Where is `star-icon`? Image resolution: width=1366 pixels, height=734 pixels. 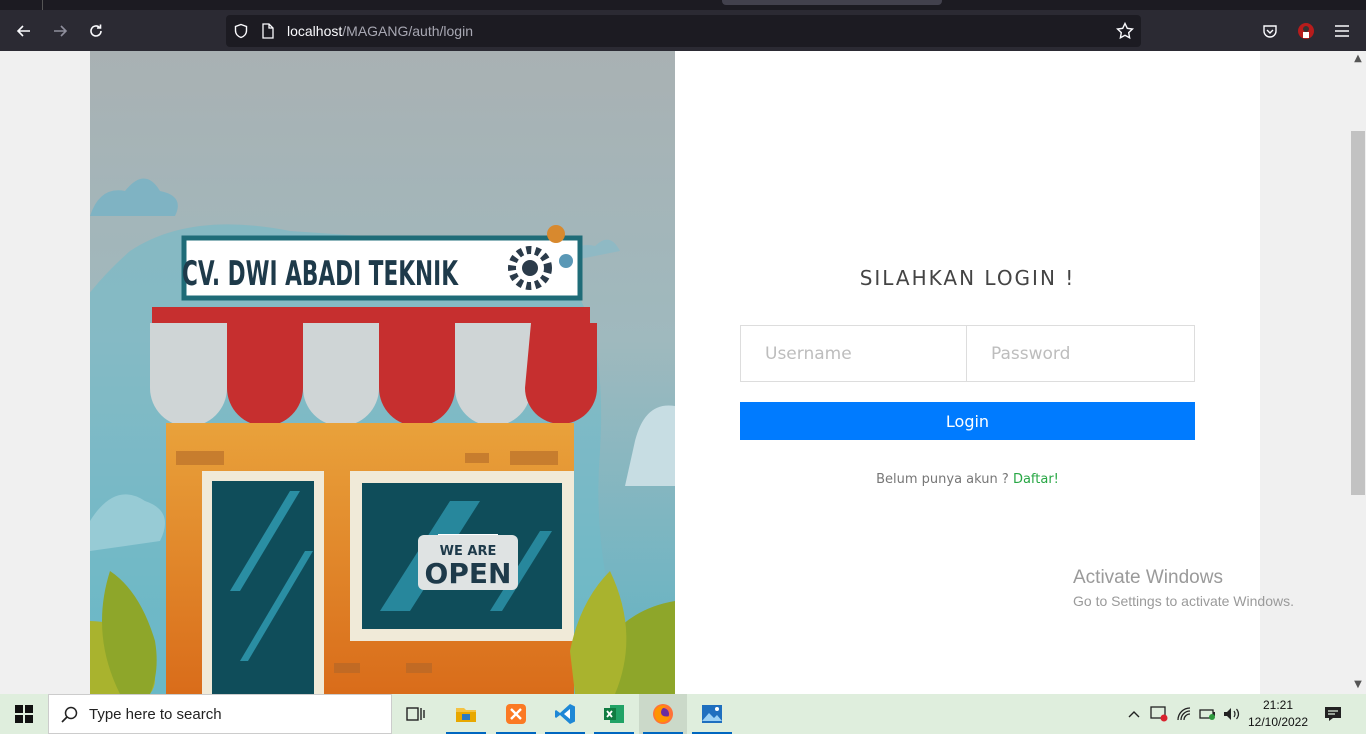 star-icon is located at coordinates (1125, 31).